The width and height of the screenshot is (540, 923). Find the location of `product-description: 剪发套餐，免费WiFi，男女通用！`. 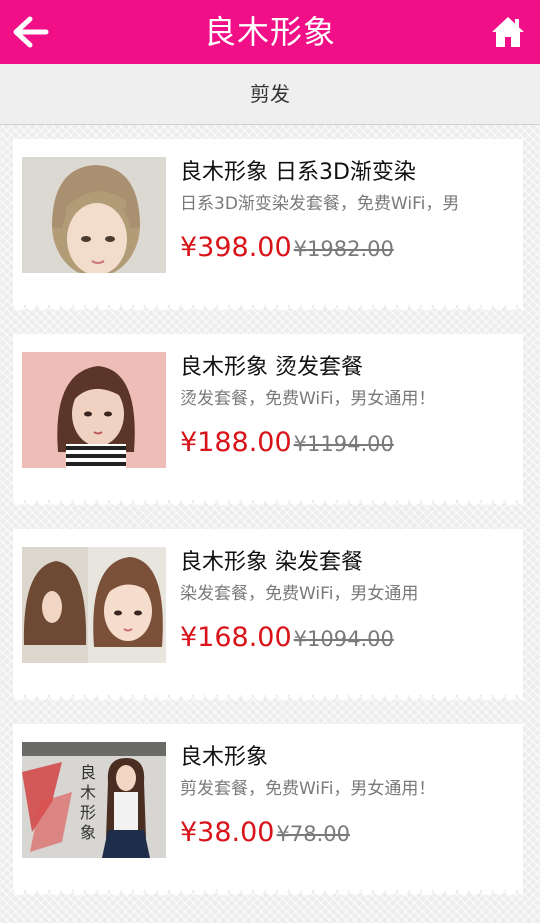

product-description: 剪发套餐，免费WiFi，男女通用！ is located at coordinates (308, 789).